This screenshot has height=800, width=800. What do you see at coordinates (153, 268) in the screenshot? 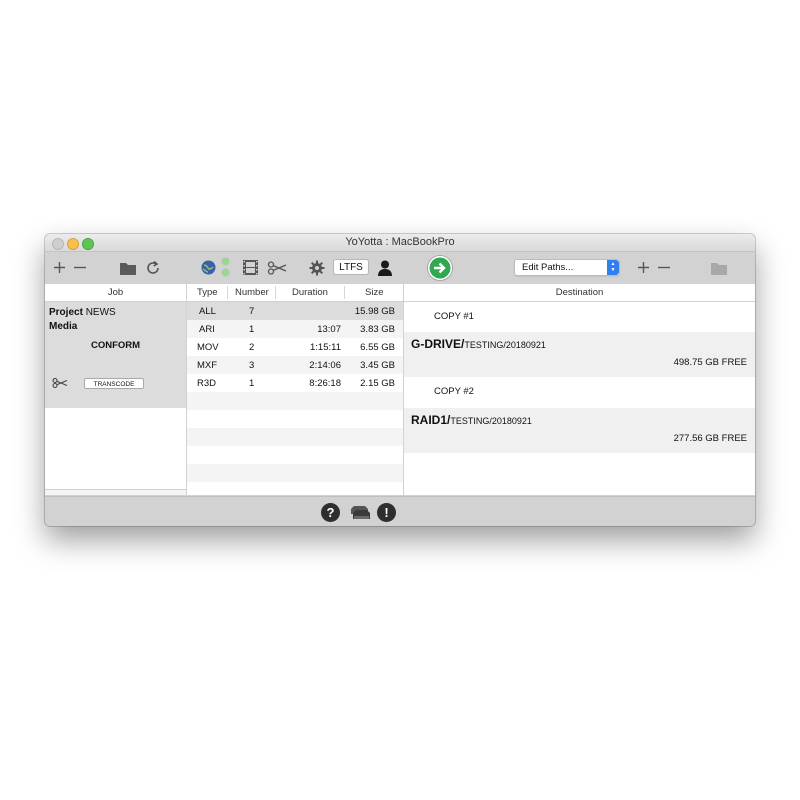
I see `refresh-icon` at bounding box center [153, 268].